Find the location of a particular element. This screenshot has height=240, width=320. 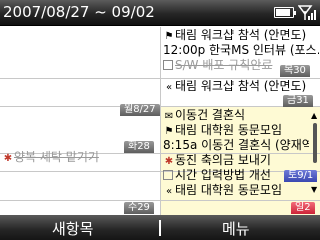

day-cell-wed: ✱ 양복 세탁 맡기기 is located at coordinates (80, 176).